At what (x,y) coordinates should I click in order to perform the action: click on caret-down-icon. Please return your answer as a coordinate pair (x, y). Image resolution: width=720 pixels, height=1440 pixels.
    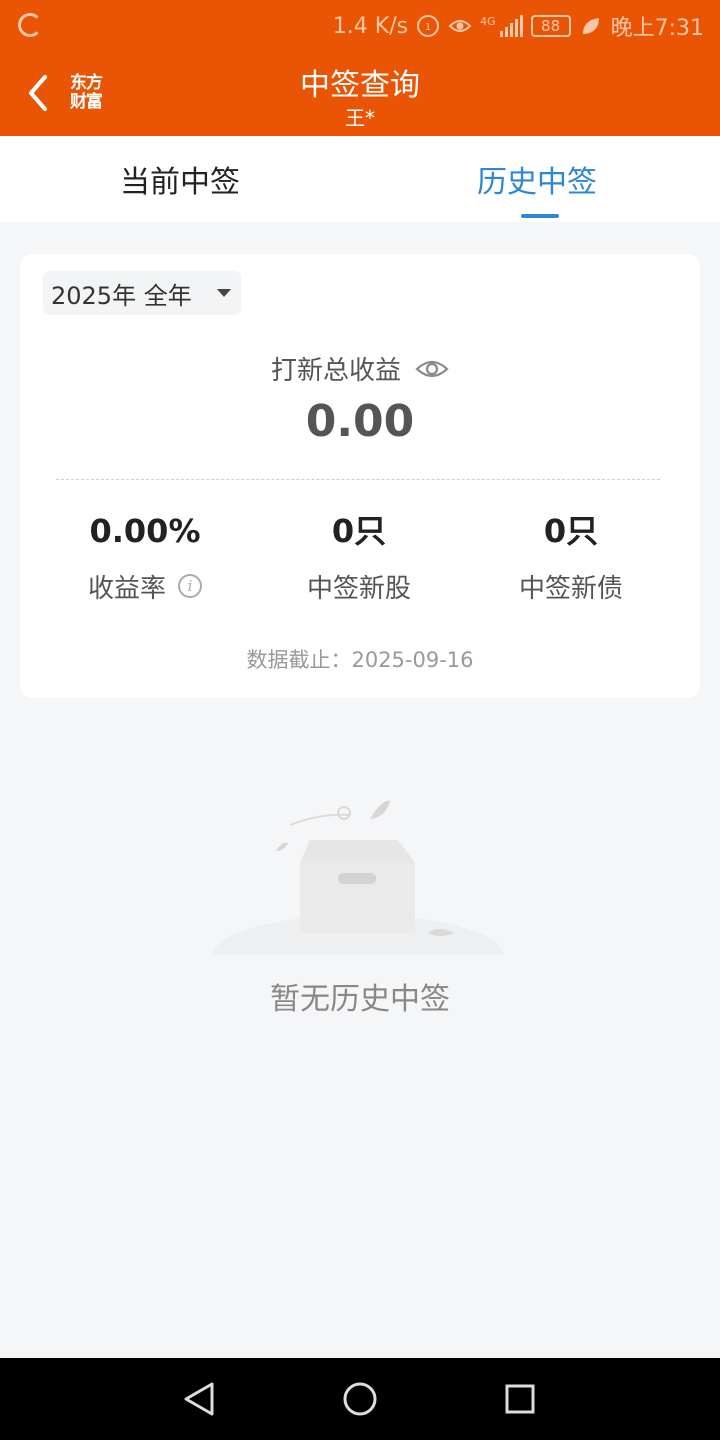
    Looking at the image, I should click on (224, 293).